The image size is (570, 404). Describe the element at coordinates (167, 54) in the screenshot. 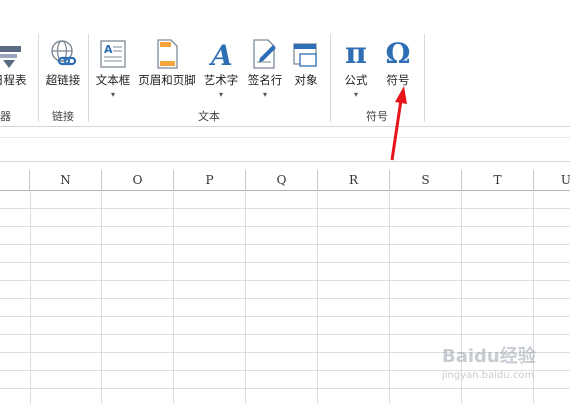

I see `header-footer-icon` at that location.